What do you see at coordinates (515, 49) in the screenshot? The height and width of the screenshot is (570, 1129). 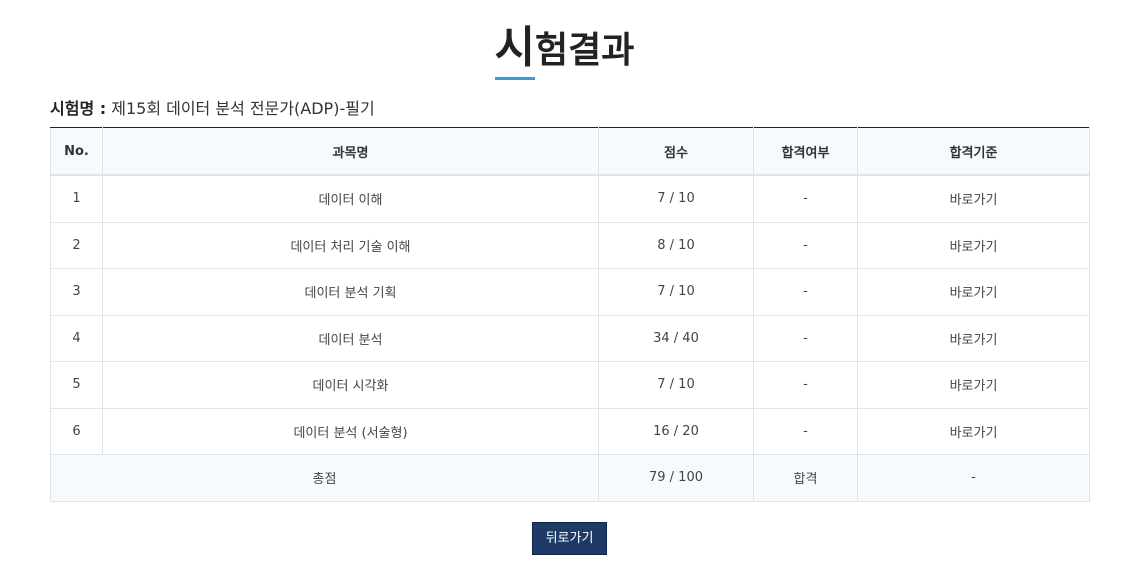 I see `page-title-first-char: 시` at bounding box center [515, 49].